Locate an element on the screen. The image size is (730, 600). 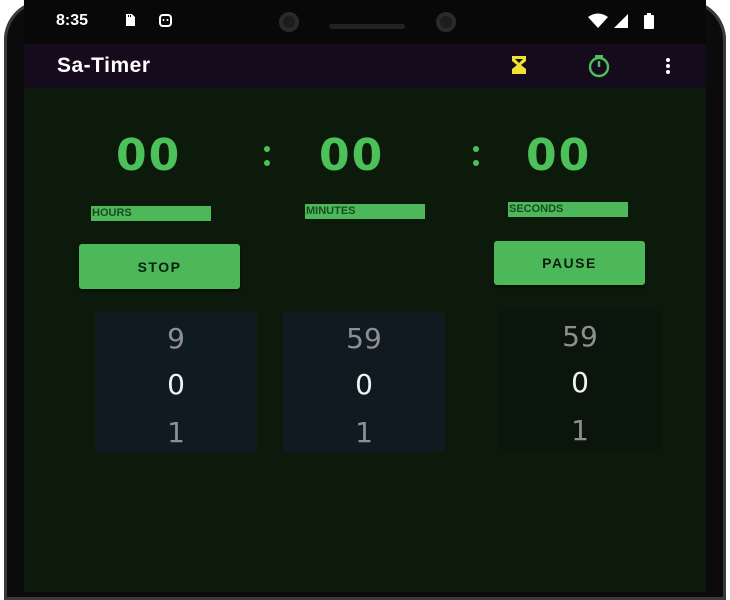
pause-button: PAUSE is located at coordinates (569, 263).